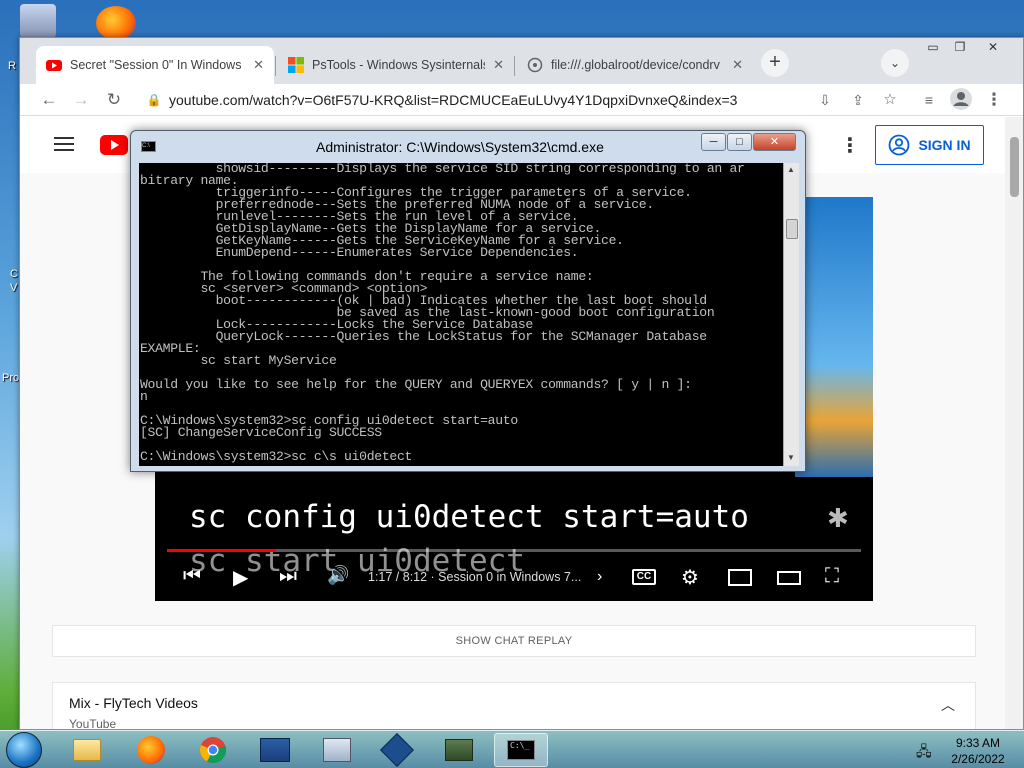 This screenshot has width=1024, height=768. Describe the element at coordinates (791, 314) in the screenshot. I see `cmd-scrollbar: ▲ ▼` at that location.